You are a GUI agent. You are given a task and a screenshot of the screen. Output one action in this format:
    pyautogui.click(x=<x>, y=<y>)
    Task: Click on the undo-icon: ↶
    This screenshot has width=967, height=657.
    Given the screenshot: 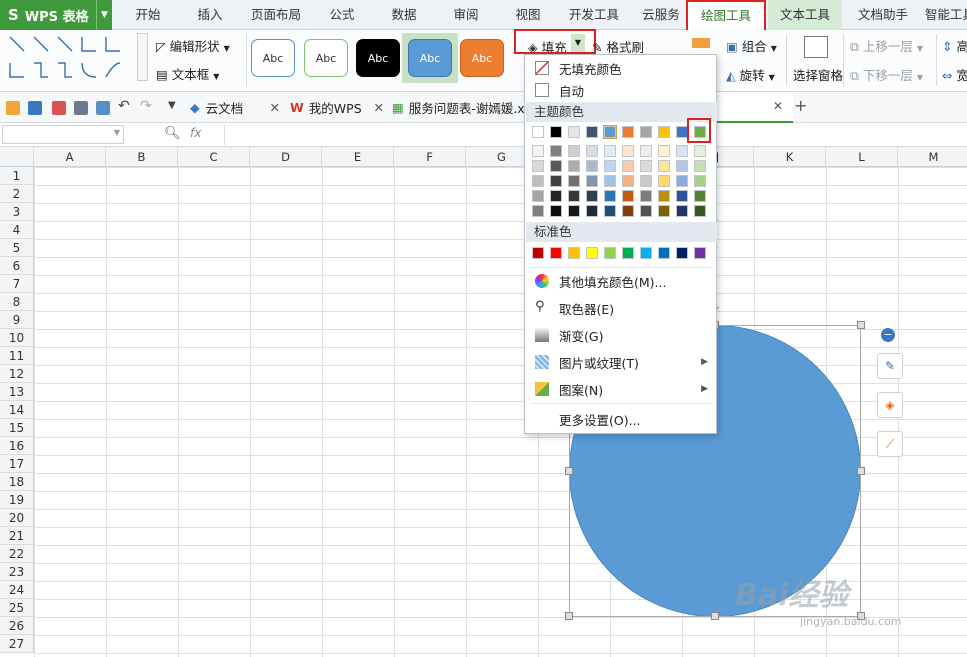 What is the action you would take?
    pyautogui.click(x=124, y=106)
    